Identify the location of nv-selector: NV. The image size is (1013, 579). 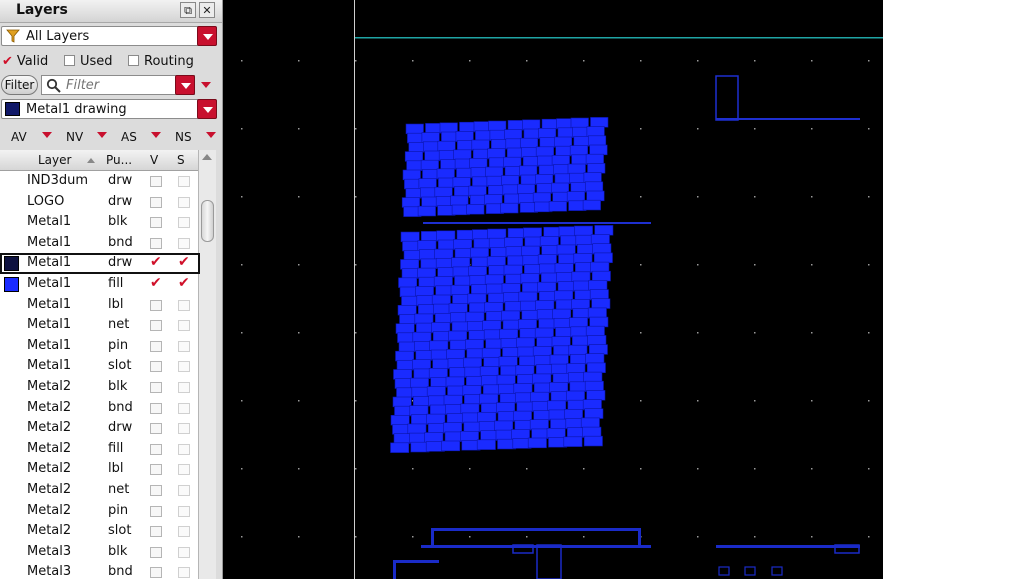
(74, 137).